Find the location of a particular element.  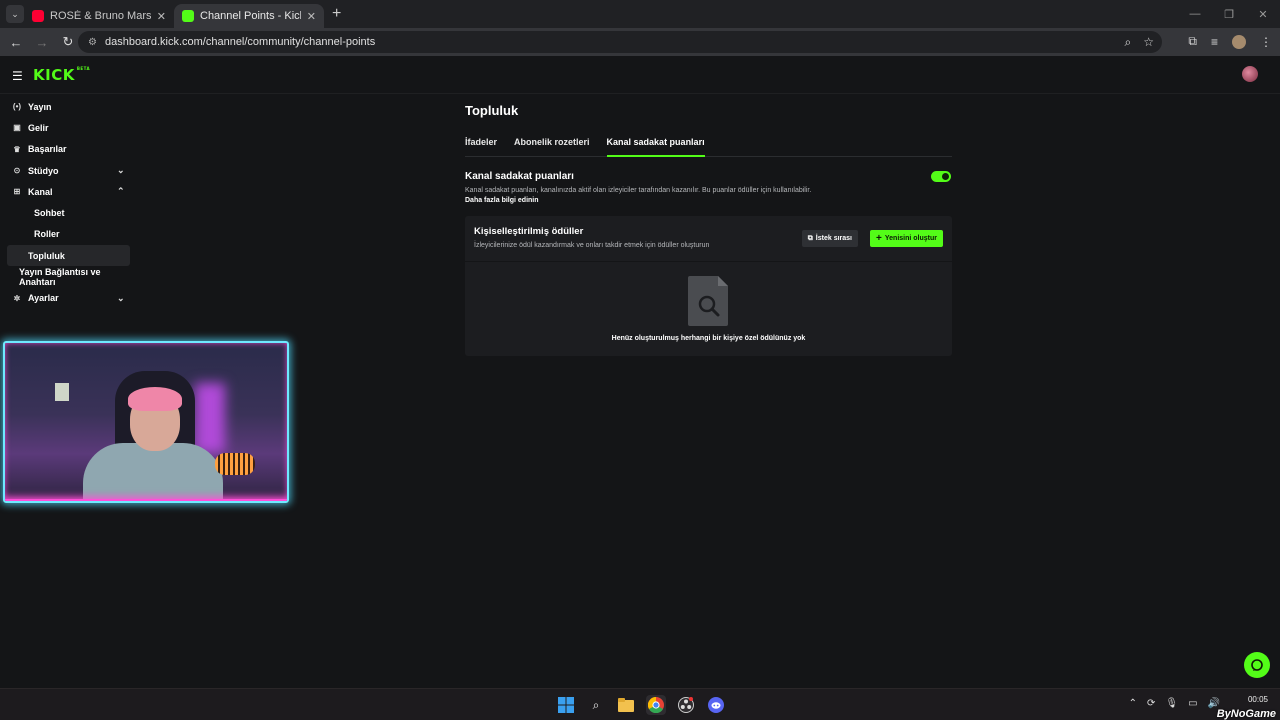

tab-title: Channel Points - Kick Dashboa is located at coordinates (250, 16).